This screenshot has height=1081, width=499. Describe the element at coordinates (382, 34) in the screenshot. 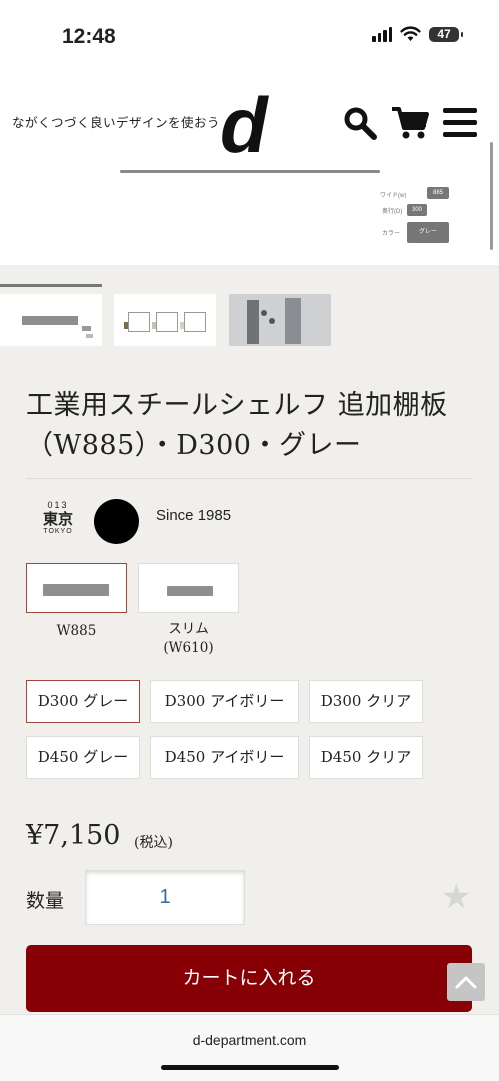

I see `signal-icon` at that location.